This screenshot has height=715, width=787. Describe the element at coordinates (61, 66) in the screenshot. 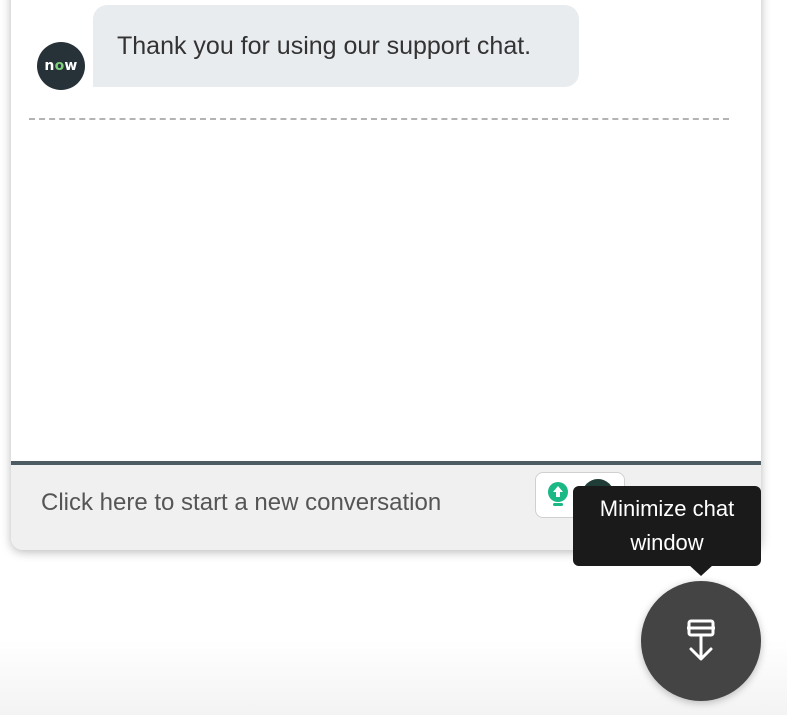

I see `agent-avatar: now` at that location.